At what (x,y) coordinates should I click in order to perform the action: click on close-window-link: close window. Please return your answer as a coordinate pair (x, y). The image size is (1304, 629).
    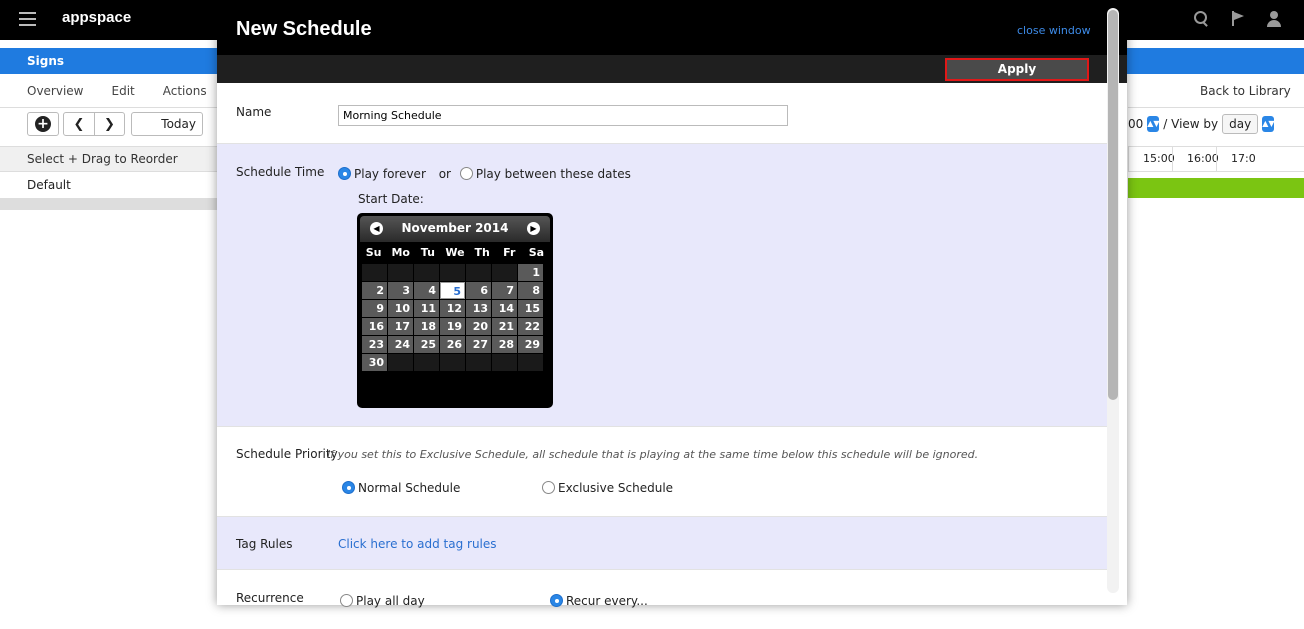
    Looking at the image, I should click on (1054, 30).